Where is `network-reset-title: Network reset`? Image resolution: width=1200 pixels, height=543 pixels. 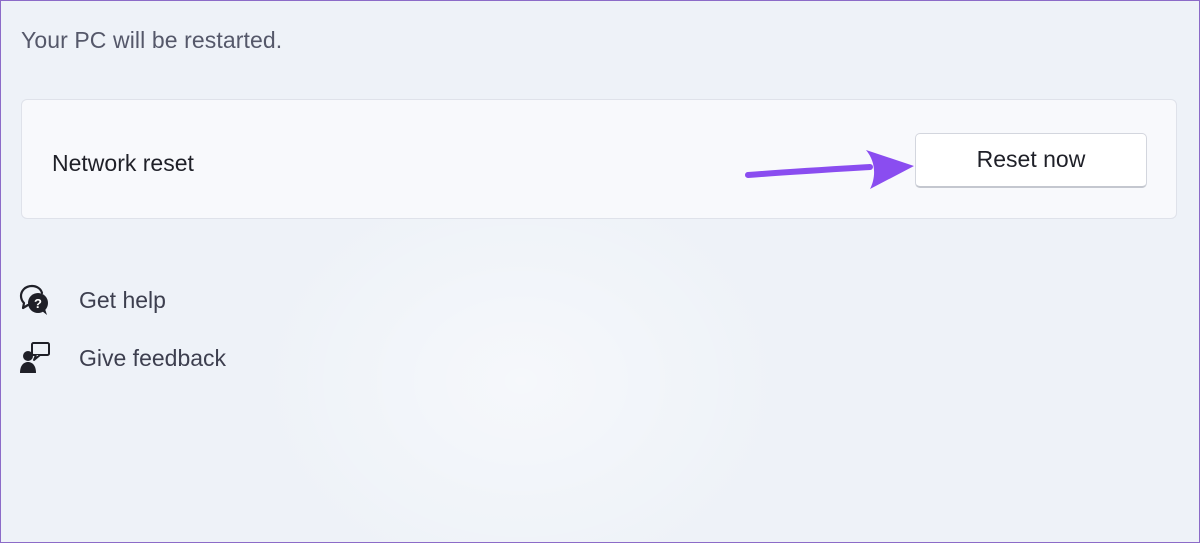 network-reset-title: Network reset is located at coordinates (123, 163).